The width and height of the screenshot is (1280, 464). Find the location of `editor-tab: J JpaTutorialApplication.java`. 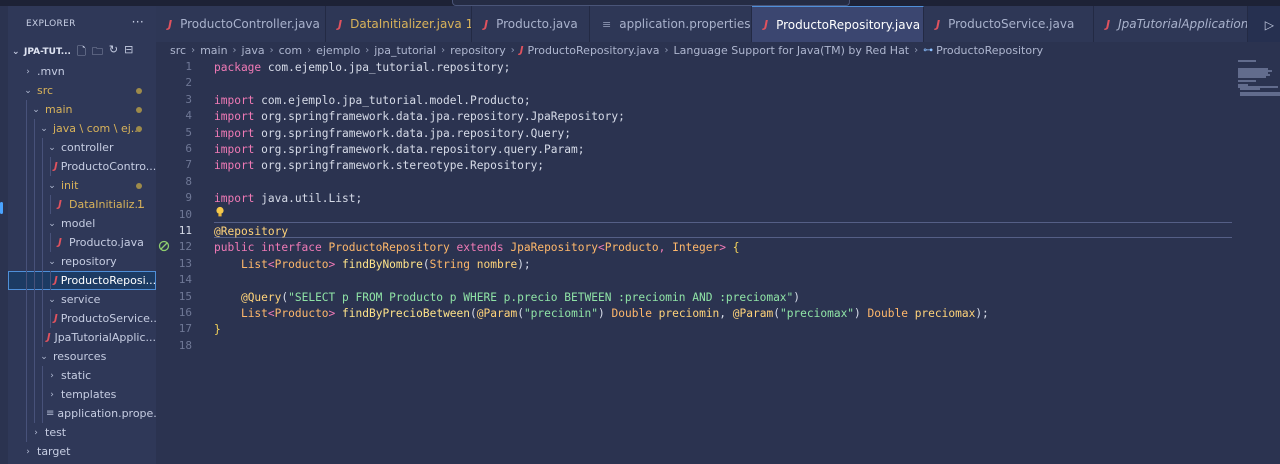

editor-tab: J JpaTutorialApplication.java is located at coordinates (1171, 24).